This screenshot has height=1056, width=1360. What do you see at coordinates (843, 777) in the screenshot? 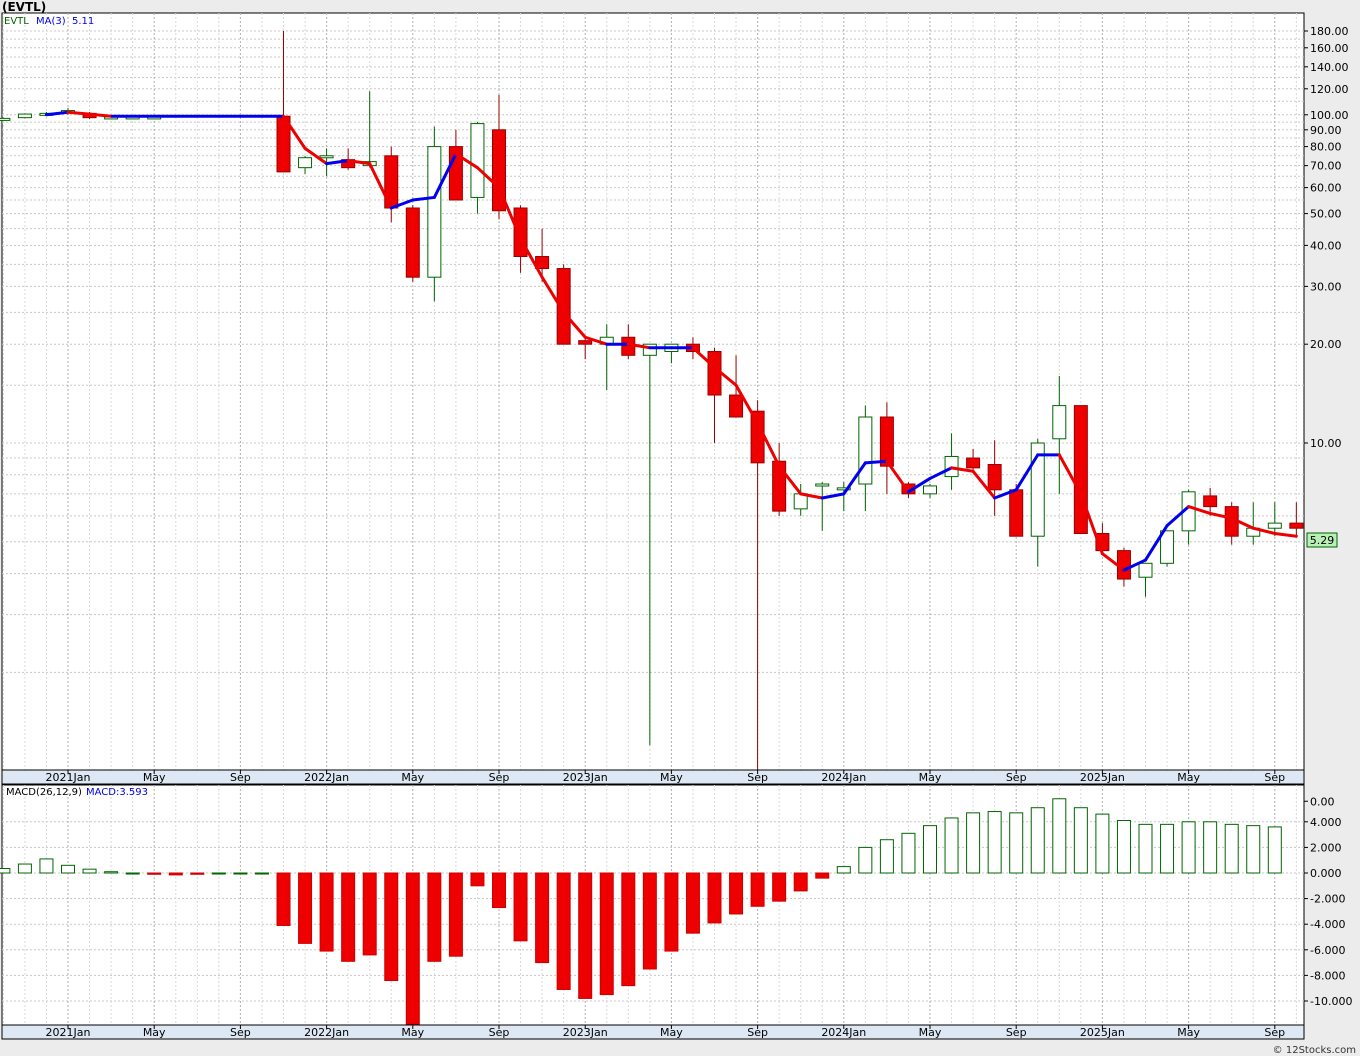
I see `price-x-axis-tick-label: 2024Jan` at bounding box center [843, 777].